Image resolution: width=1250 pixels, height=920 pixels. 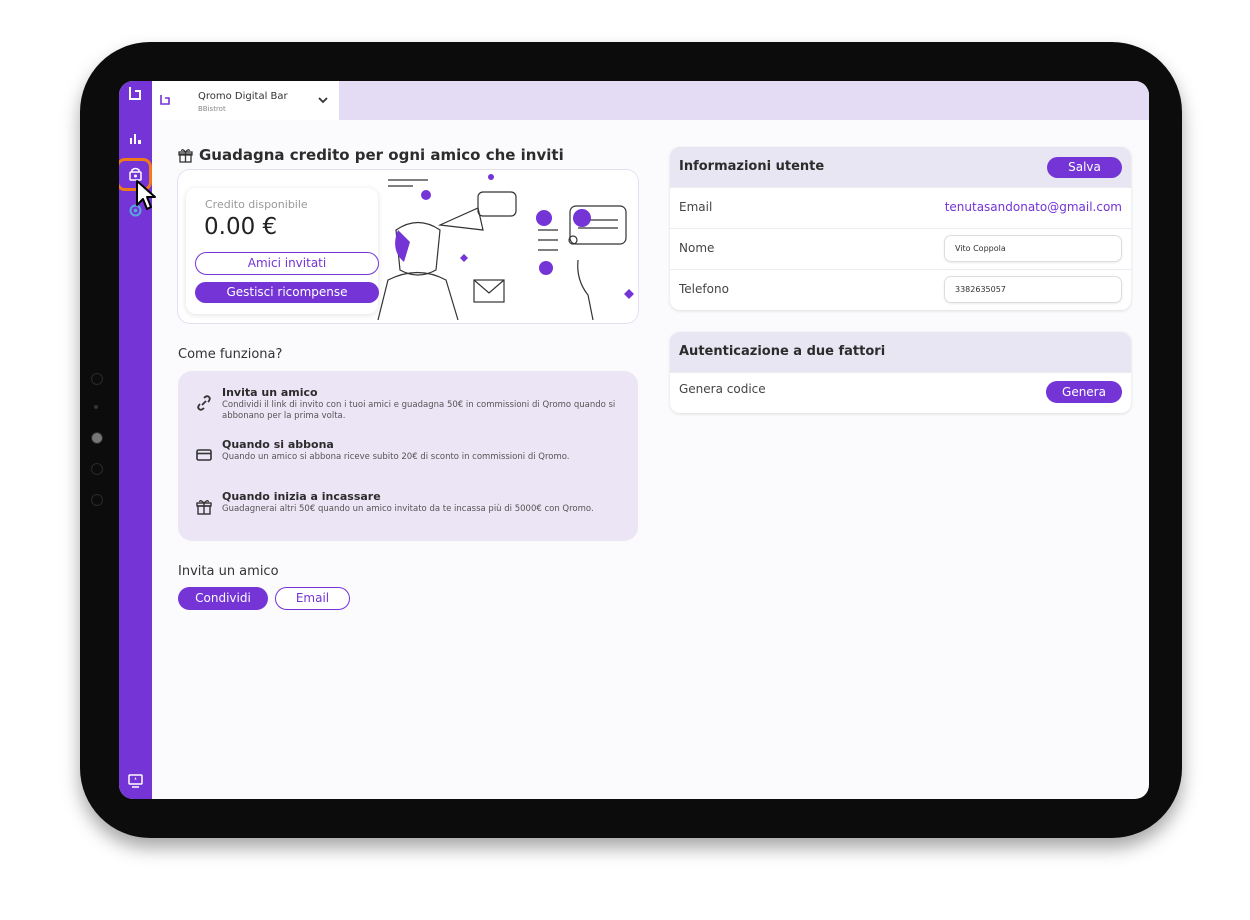 What do you see at coordinates (97, 469) in the screenshot?
I see `tablet-mic` at bounding box center [97, 469].